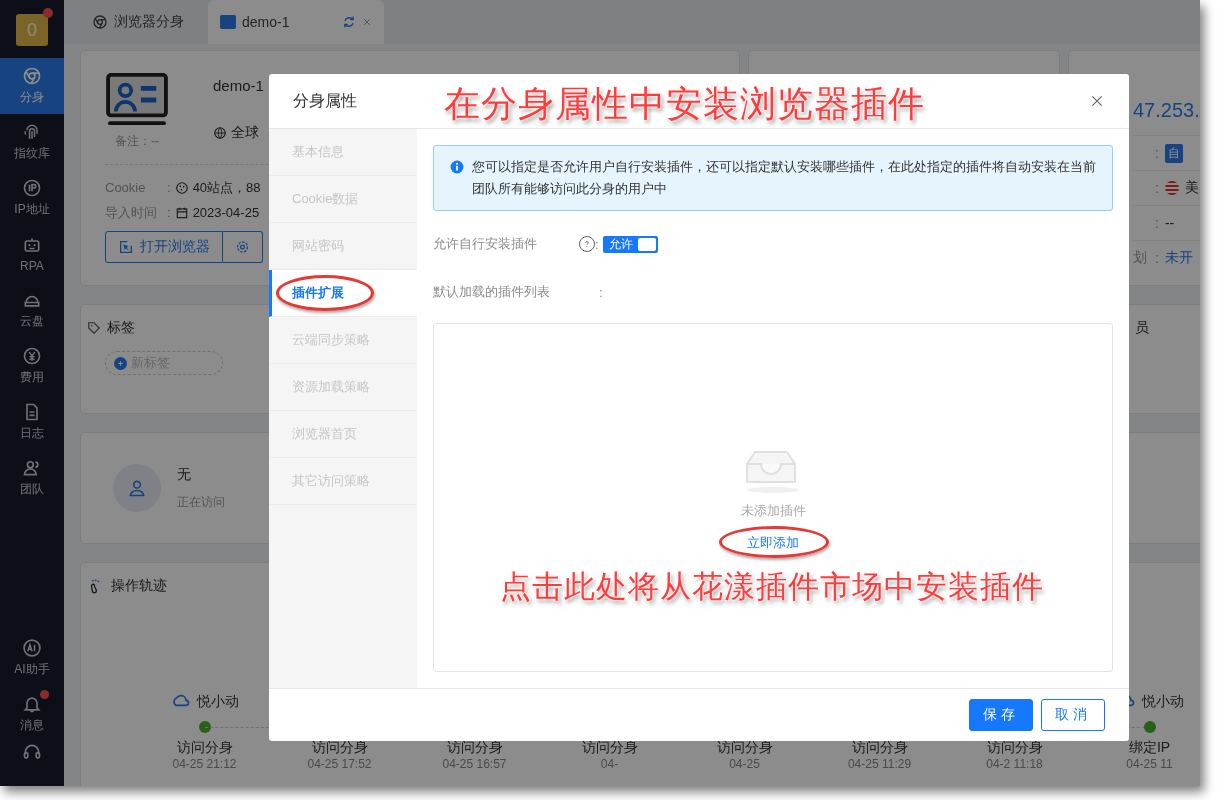 Image resolution: width=1220 pixels, height=800 pixels. I want to click on toggle-switch: 允许, so click(630, 244).